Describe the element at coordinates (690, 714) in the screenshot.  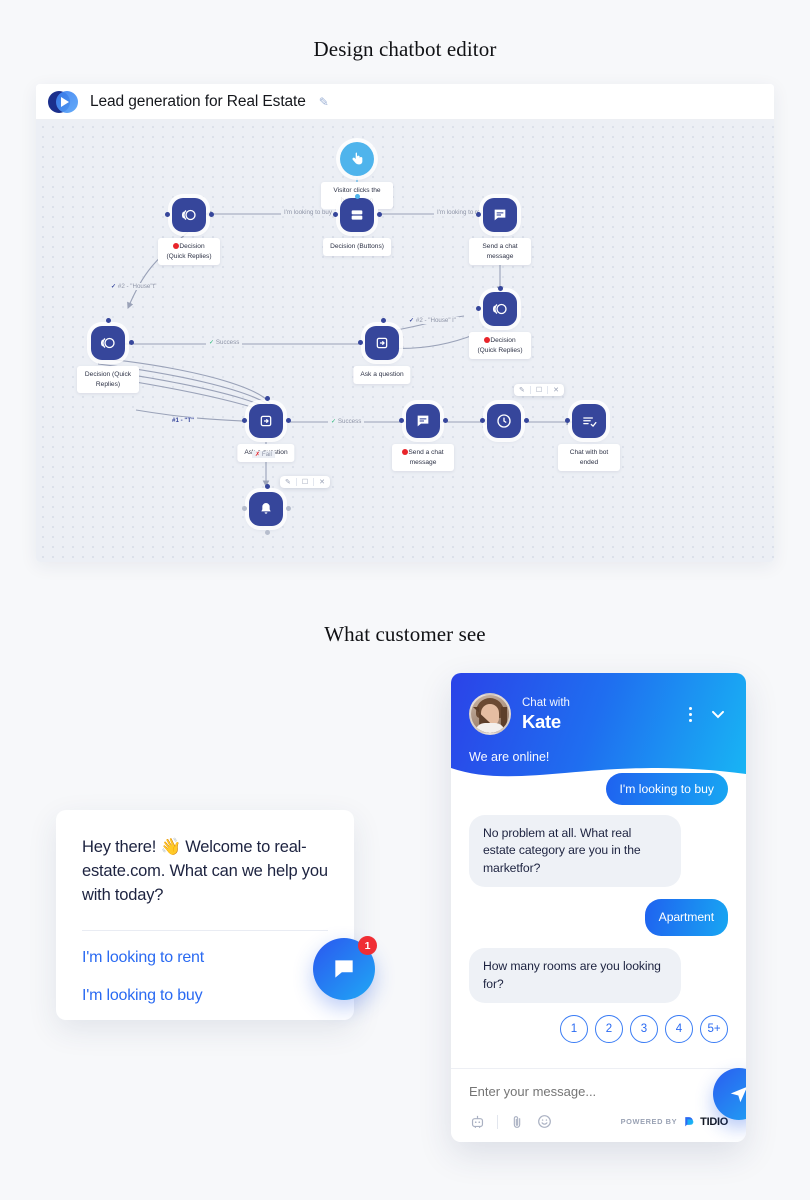
I see `kebab-menu-icon` at that location.